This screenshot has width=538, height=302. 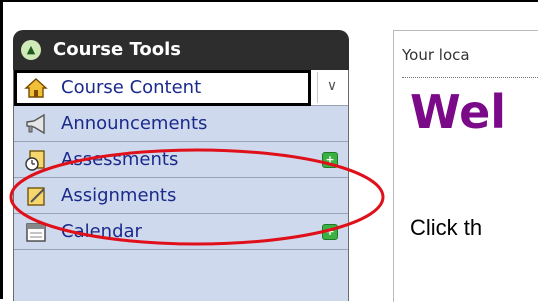 I want to click on sidebar-item-assignments: Assignments, so click(x=181, y=196).